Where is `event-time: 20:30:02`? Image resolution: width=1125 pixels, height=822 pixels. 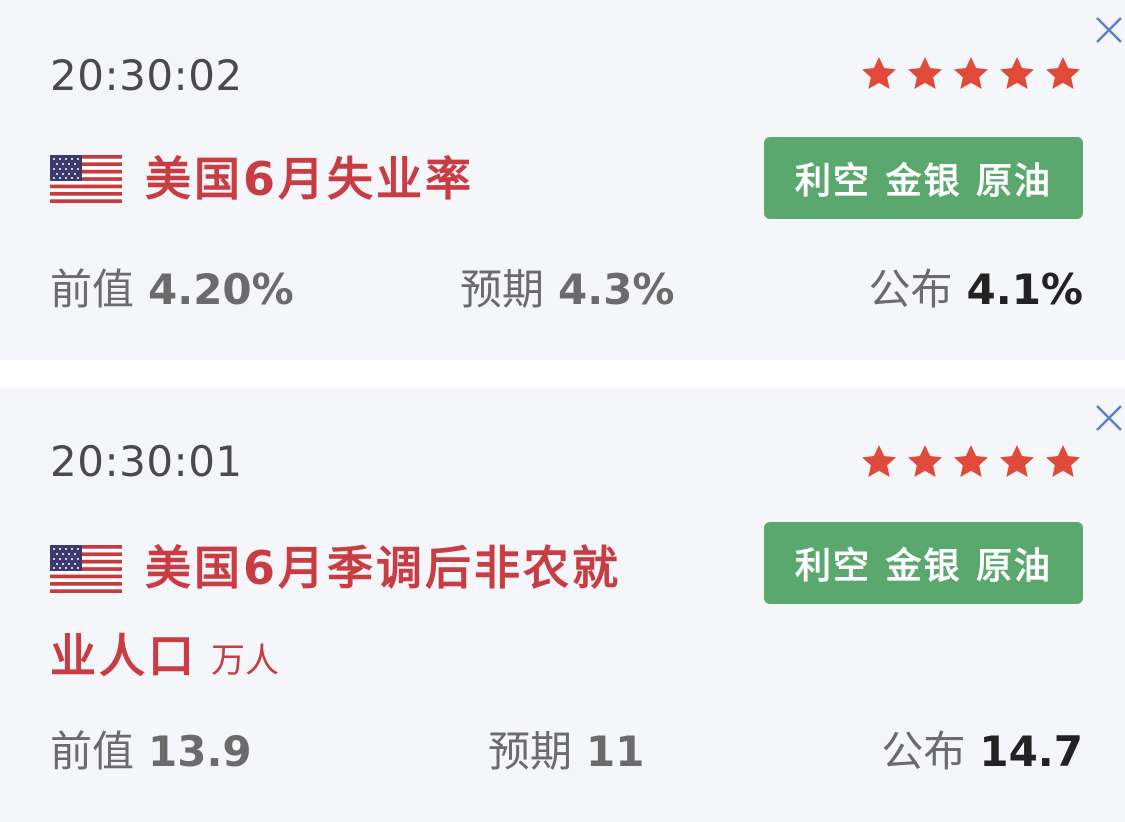
event-time: 20:30:02 is located at coordinates (146, 75).